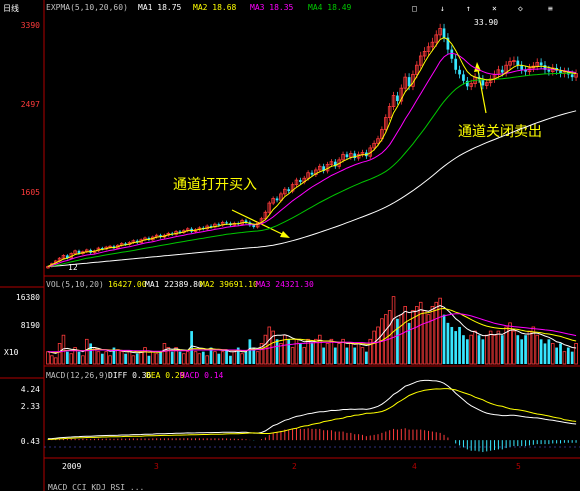 The width and height of the screenshot is (580, 491). I want to click on vol-tick-high: 16380, so click(28, 297).